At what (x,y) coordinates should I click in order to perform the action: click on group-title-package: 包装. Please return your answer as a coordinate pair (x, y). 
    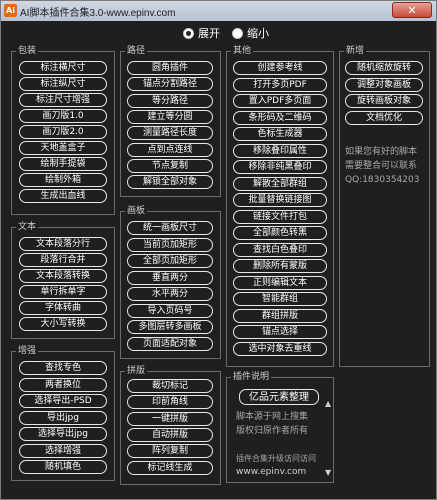
    Looking at the image, I should click on (27, 51).